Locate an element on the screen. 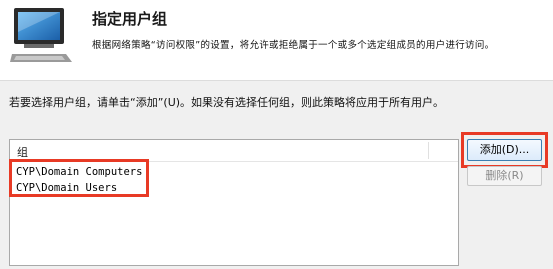 The height and width of the screenshot is (269, 553). page-title: 指定用户组 is located at coordinates (130, 19).